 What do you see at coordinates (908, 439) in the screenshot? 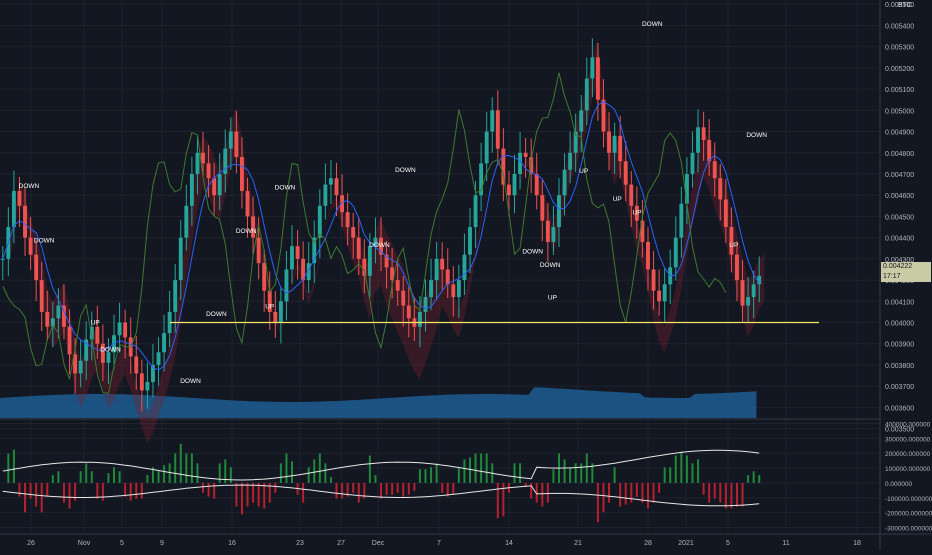
I see `macd-tick-label: 300000.000000` at bounding box center [908, 439].